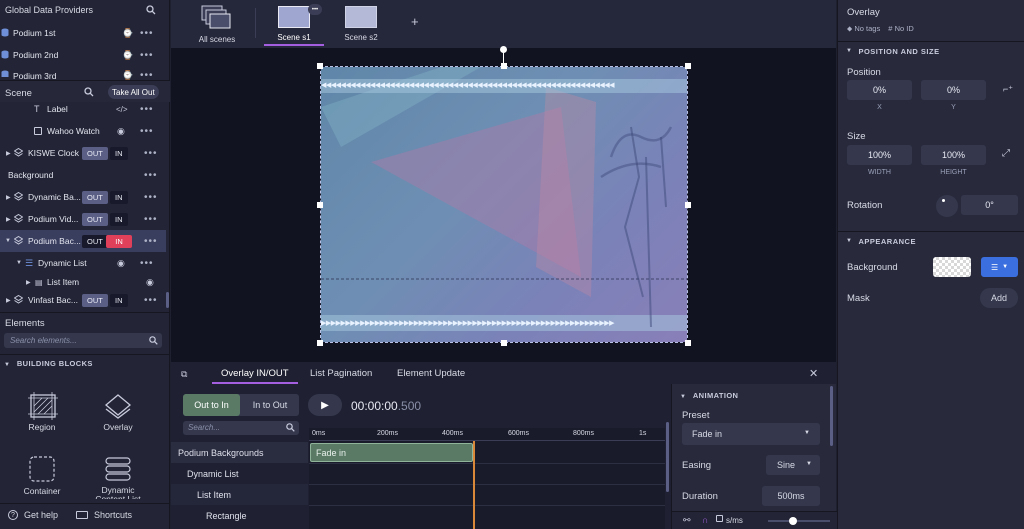  What do you see at coordinates (953, 155) in the screenshot?
I see `height-input: 100%` at bounding box center [953, 155].